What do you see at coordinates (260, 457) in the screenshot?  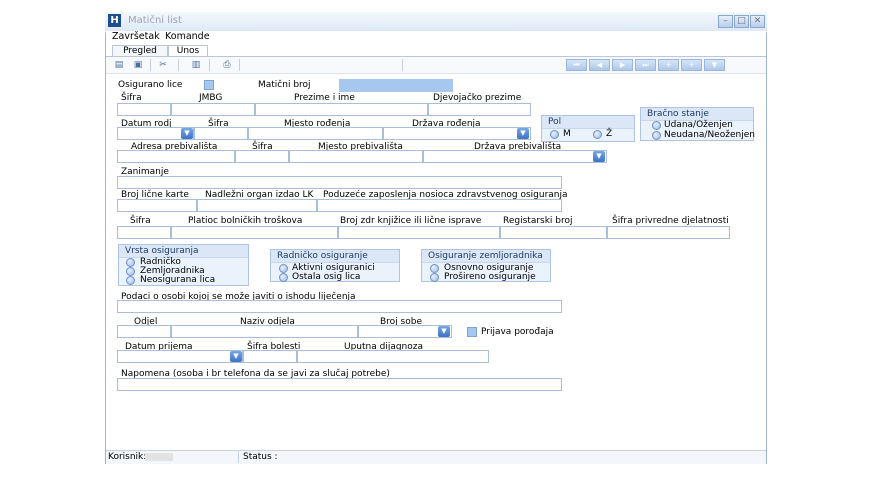 I see `status-label: Status :` at bounding box center [260, 457].